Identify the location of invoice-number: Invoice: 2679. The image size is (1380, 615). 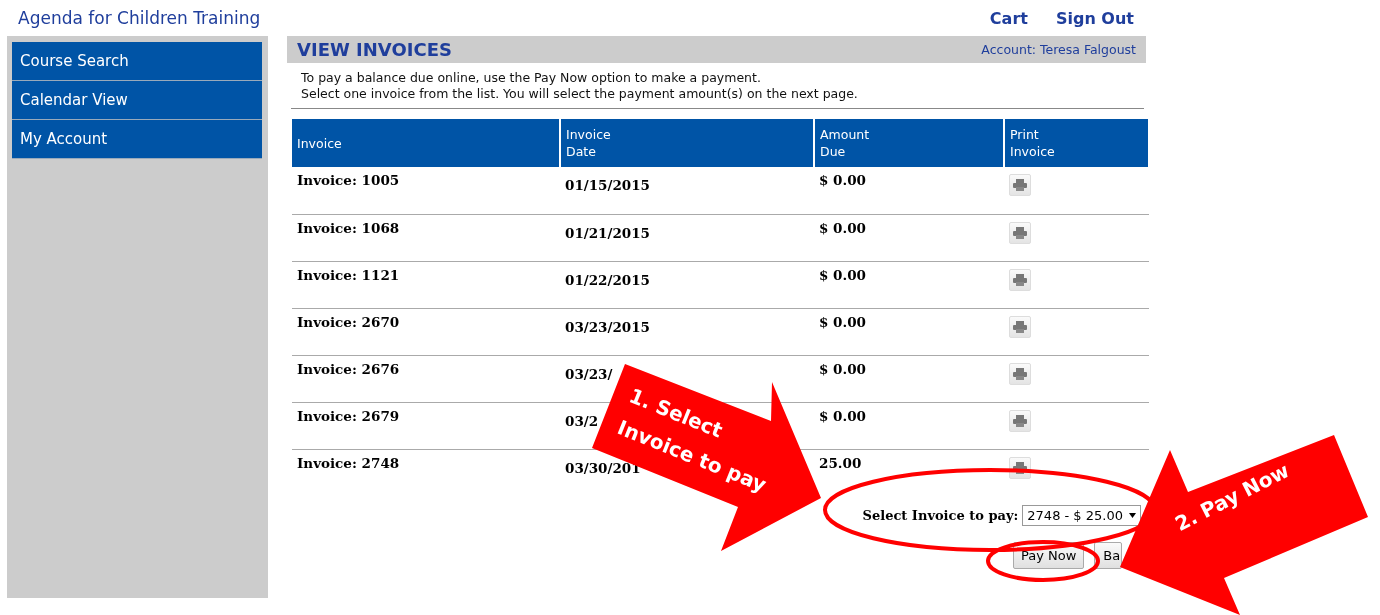
(348, 415).